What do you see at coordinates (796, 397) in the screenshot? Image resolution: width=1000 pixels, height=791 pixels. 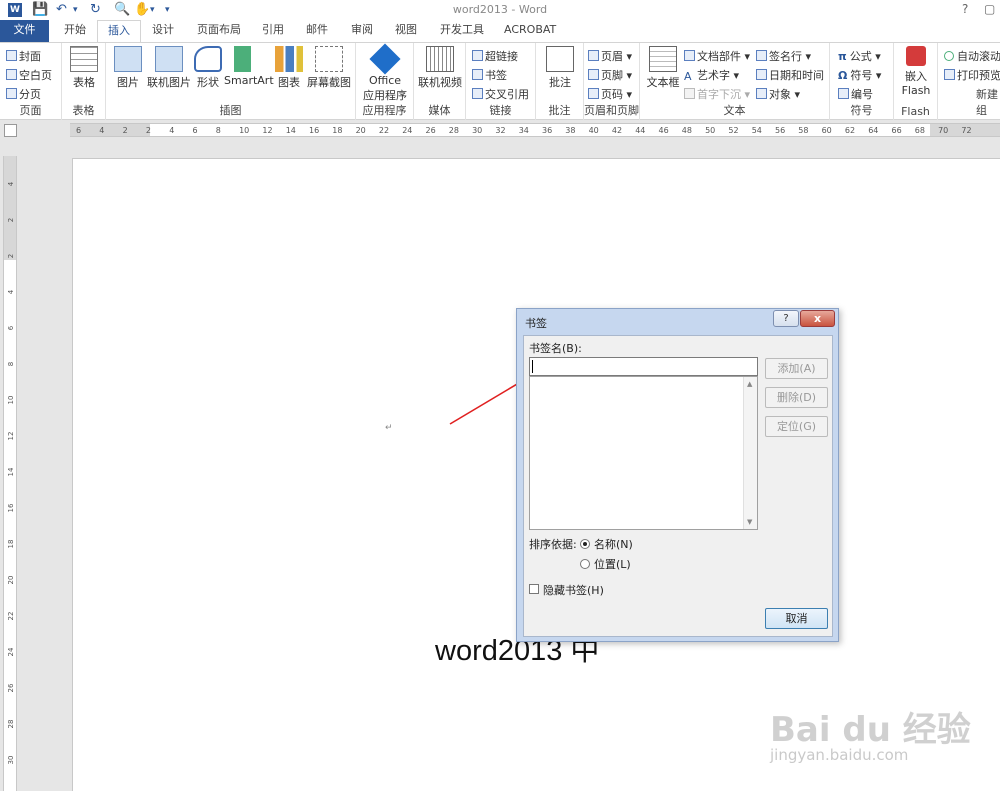 I see `delete-button: 删除(D)` at bounding box center [796, 397].